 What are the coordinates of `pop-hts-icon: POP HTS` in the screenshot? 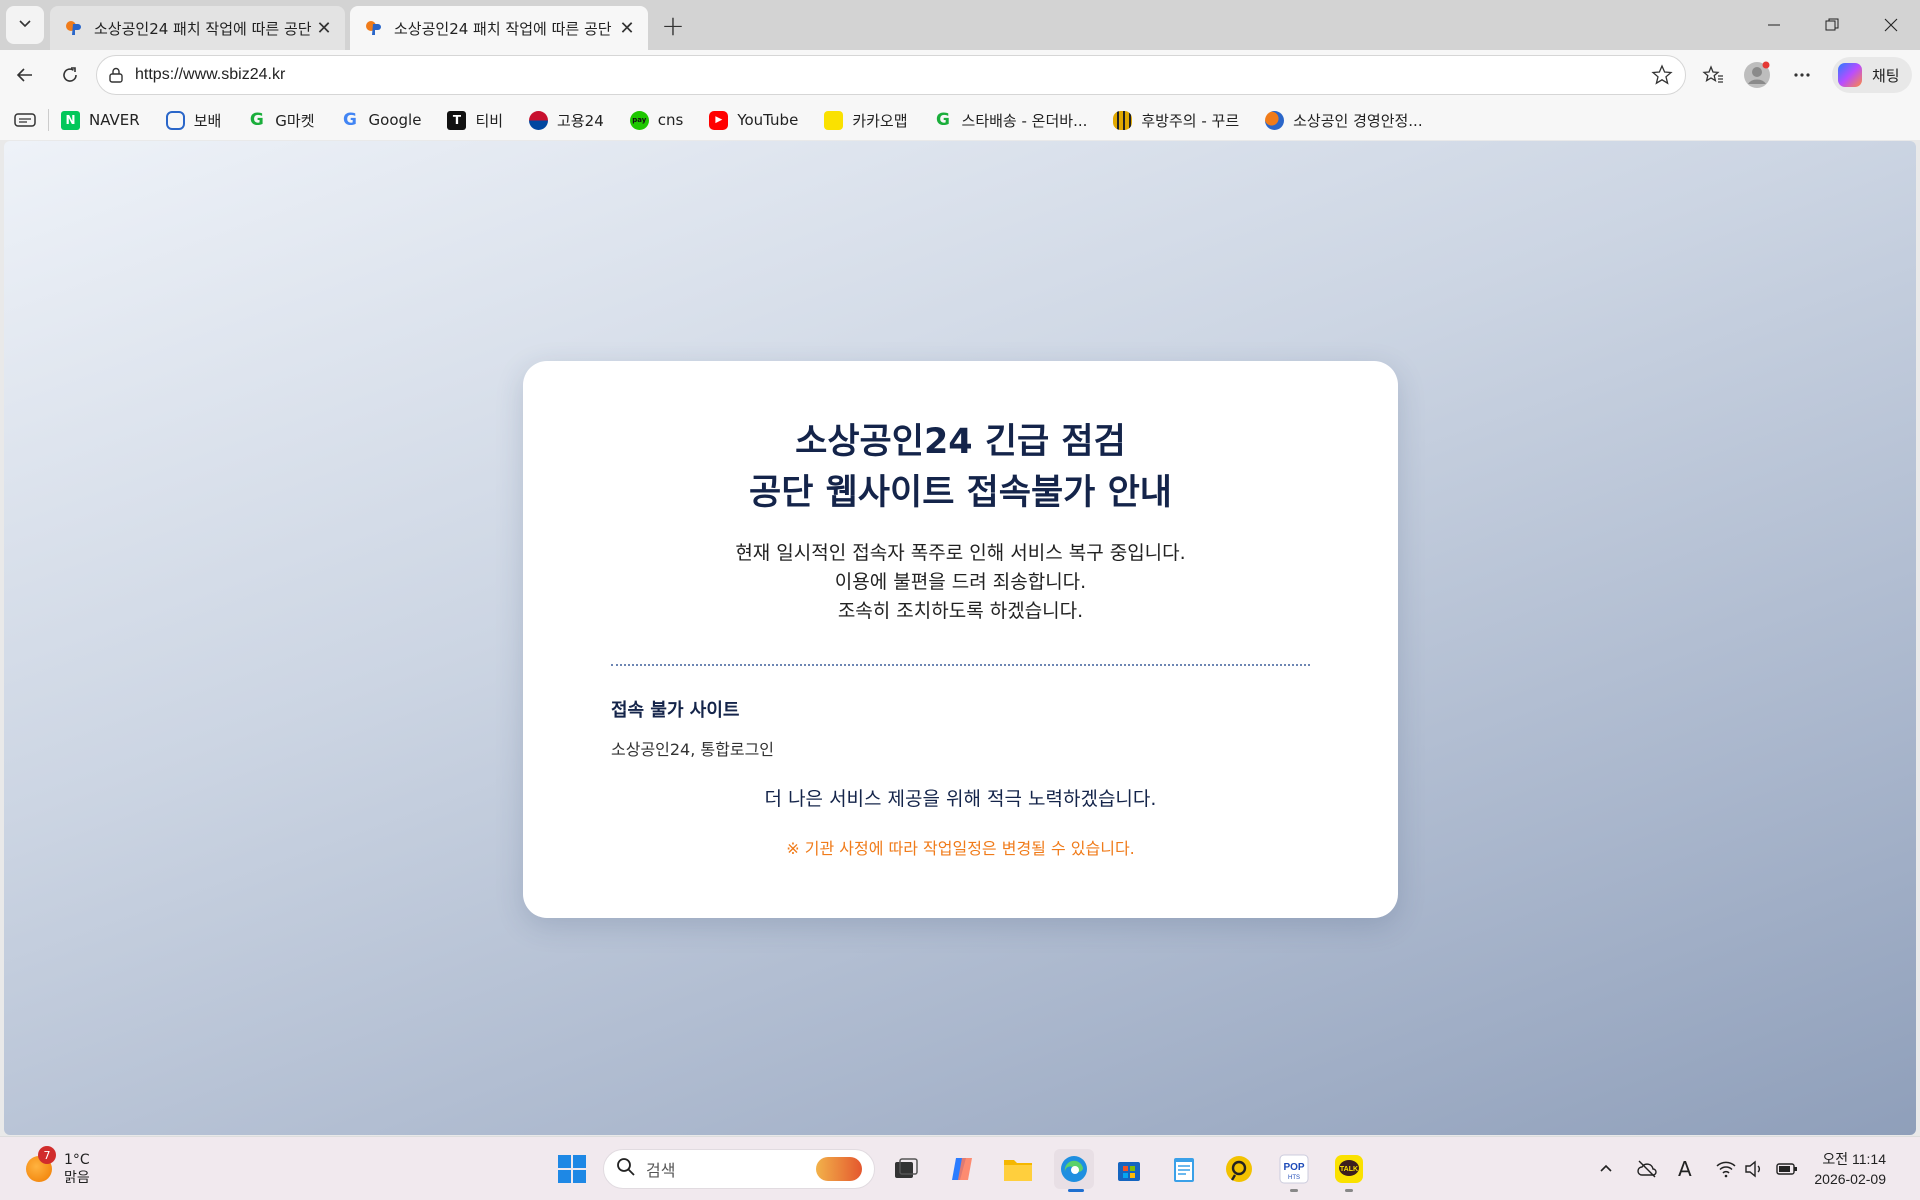 It's located at (1294, 1169).